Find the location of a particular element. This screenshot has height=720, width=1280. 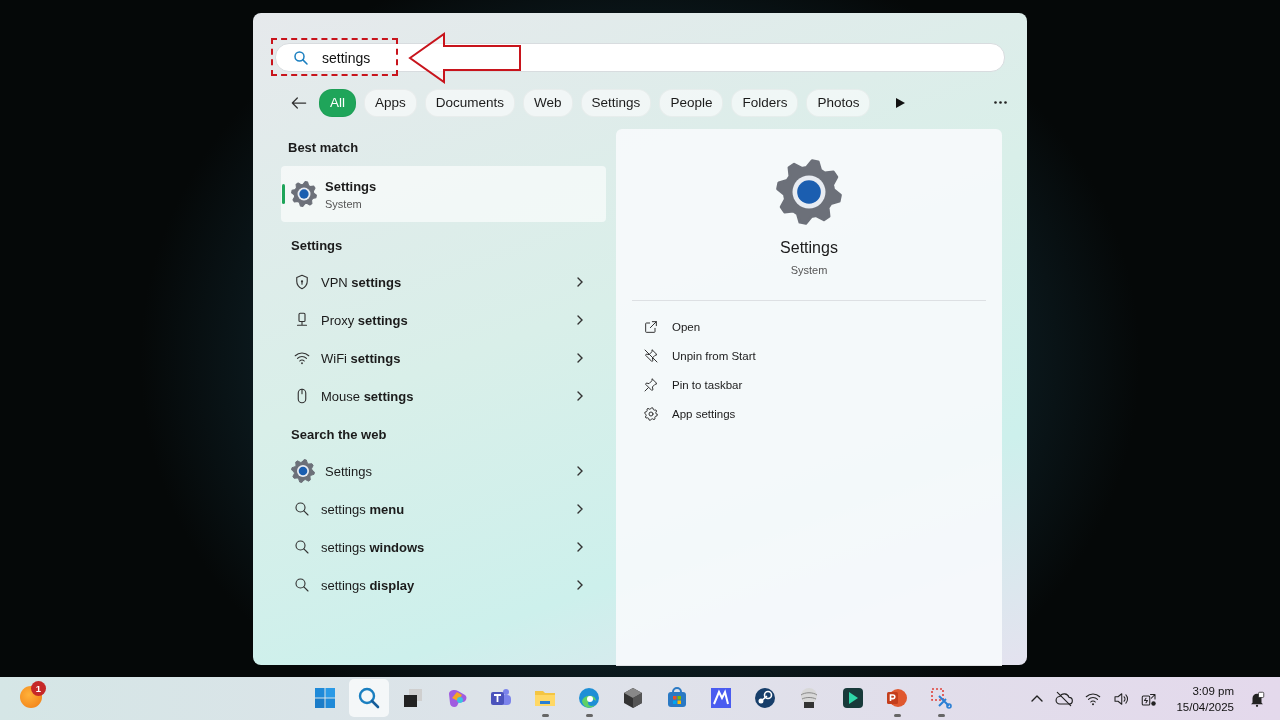

more-icon is located at coordinates (1001, 102).